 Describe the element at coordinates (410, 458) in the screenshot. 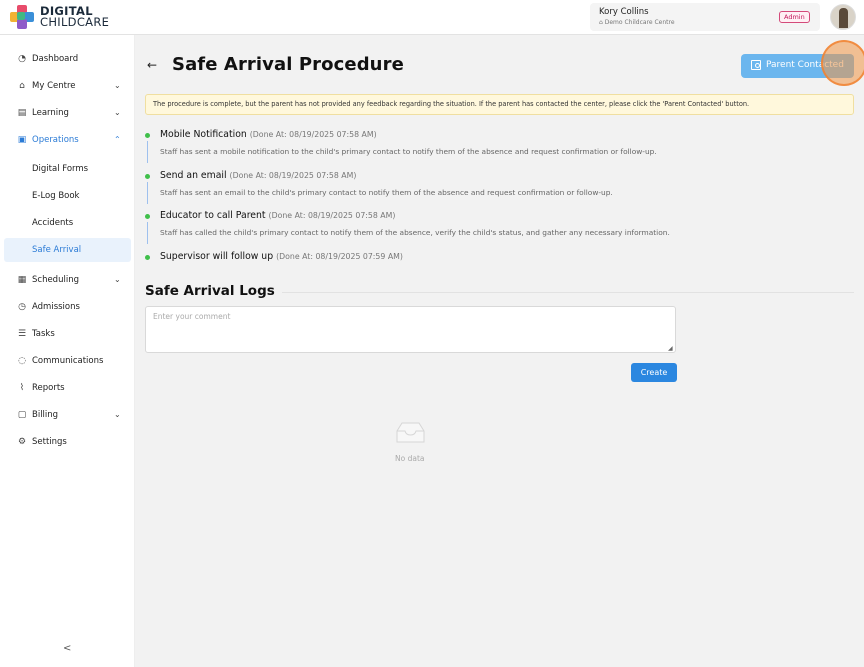

I see `empty-state-text: No data` at that location.